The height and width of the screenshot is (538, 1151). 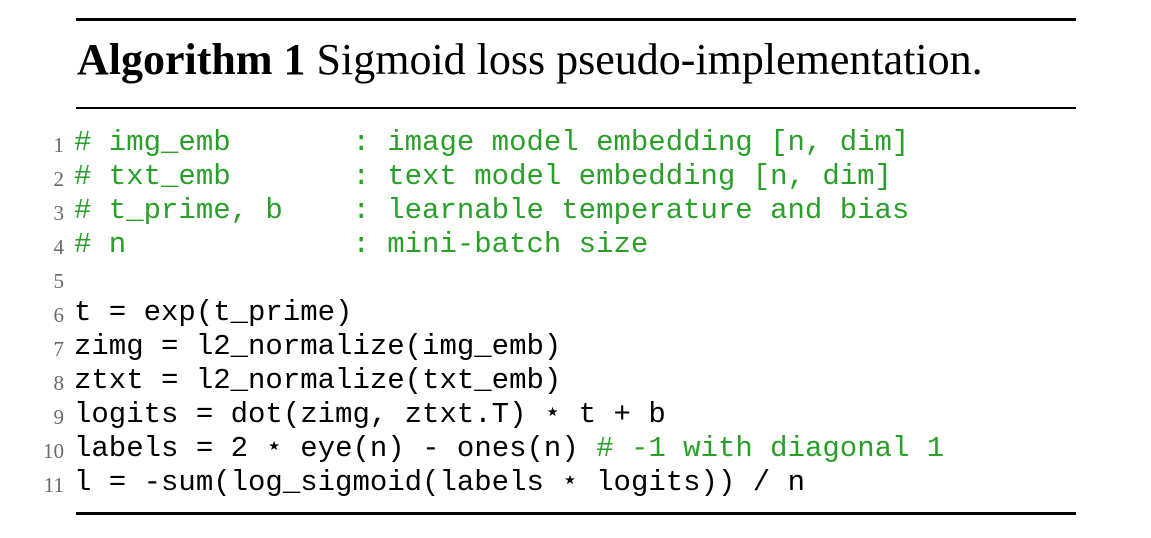 I want to click on code-line: 6 t = exp(t_prime), so click(x=575, y=313).